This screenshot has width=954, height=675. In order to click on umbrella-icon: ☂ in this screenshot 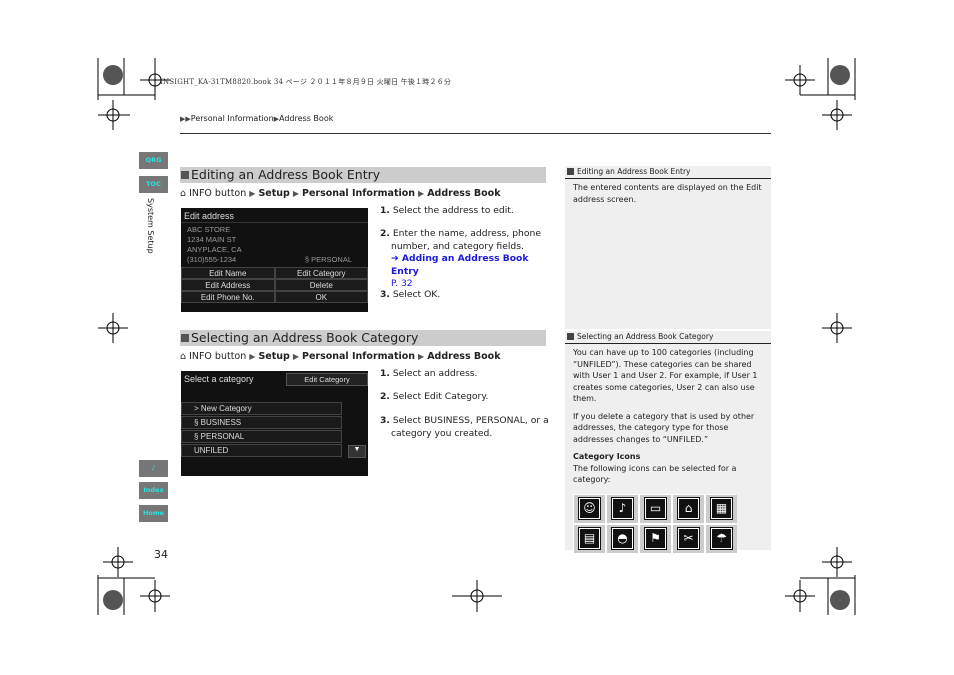, I will do `click(721, 538)`.